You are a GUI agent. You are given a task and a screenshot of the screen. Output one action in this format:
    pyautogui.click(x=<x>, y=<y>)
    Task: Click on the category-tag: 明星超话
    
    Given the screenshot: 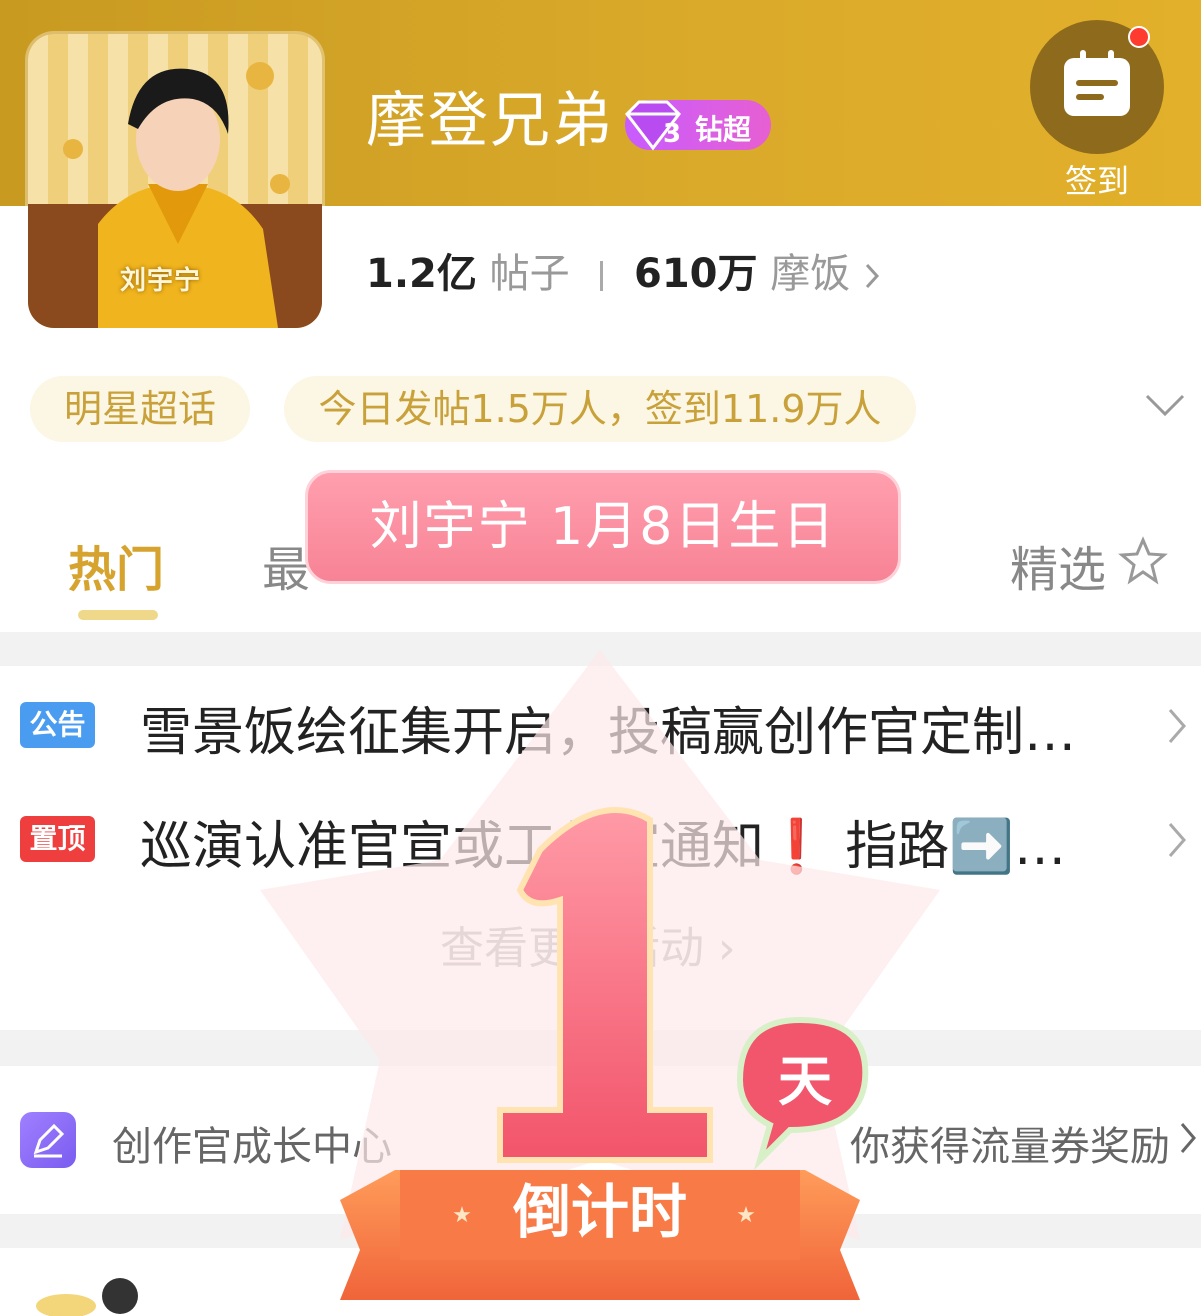 What is the action you would take?
    pyautogui.click(x=140, y=409)
    